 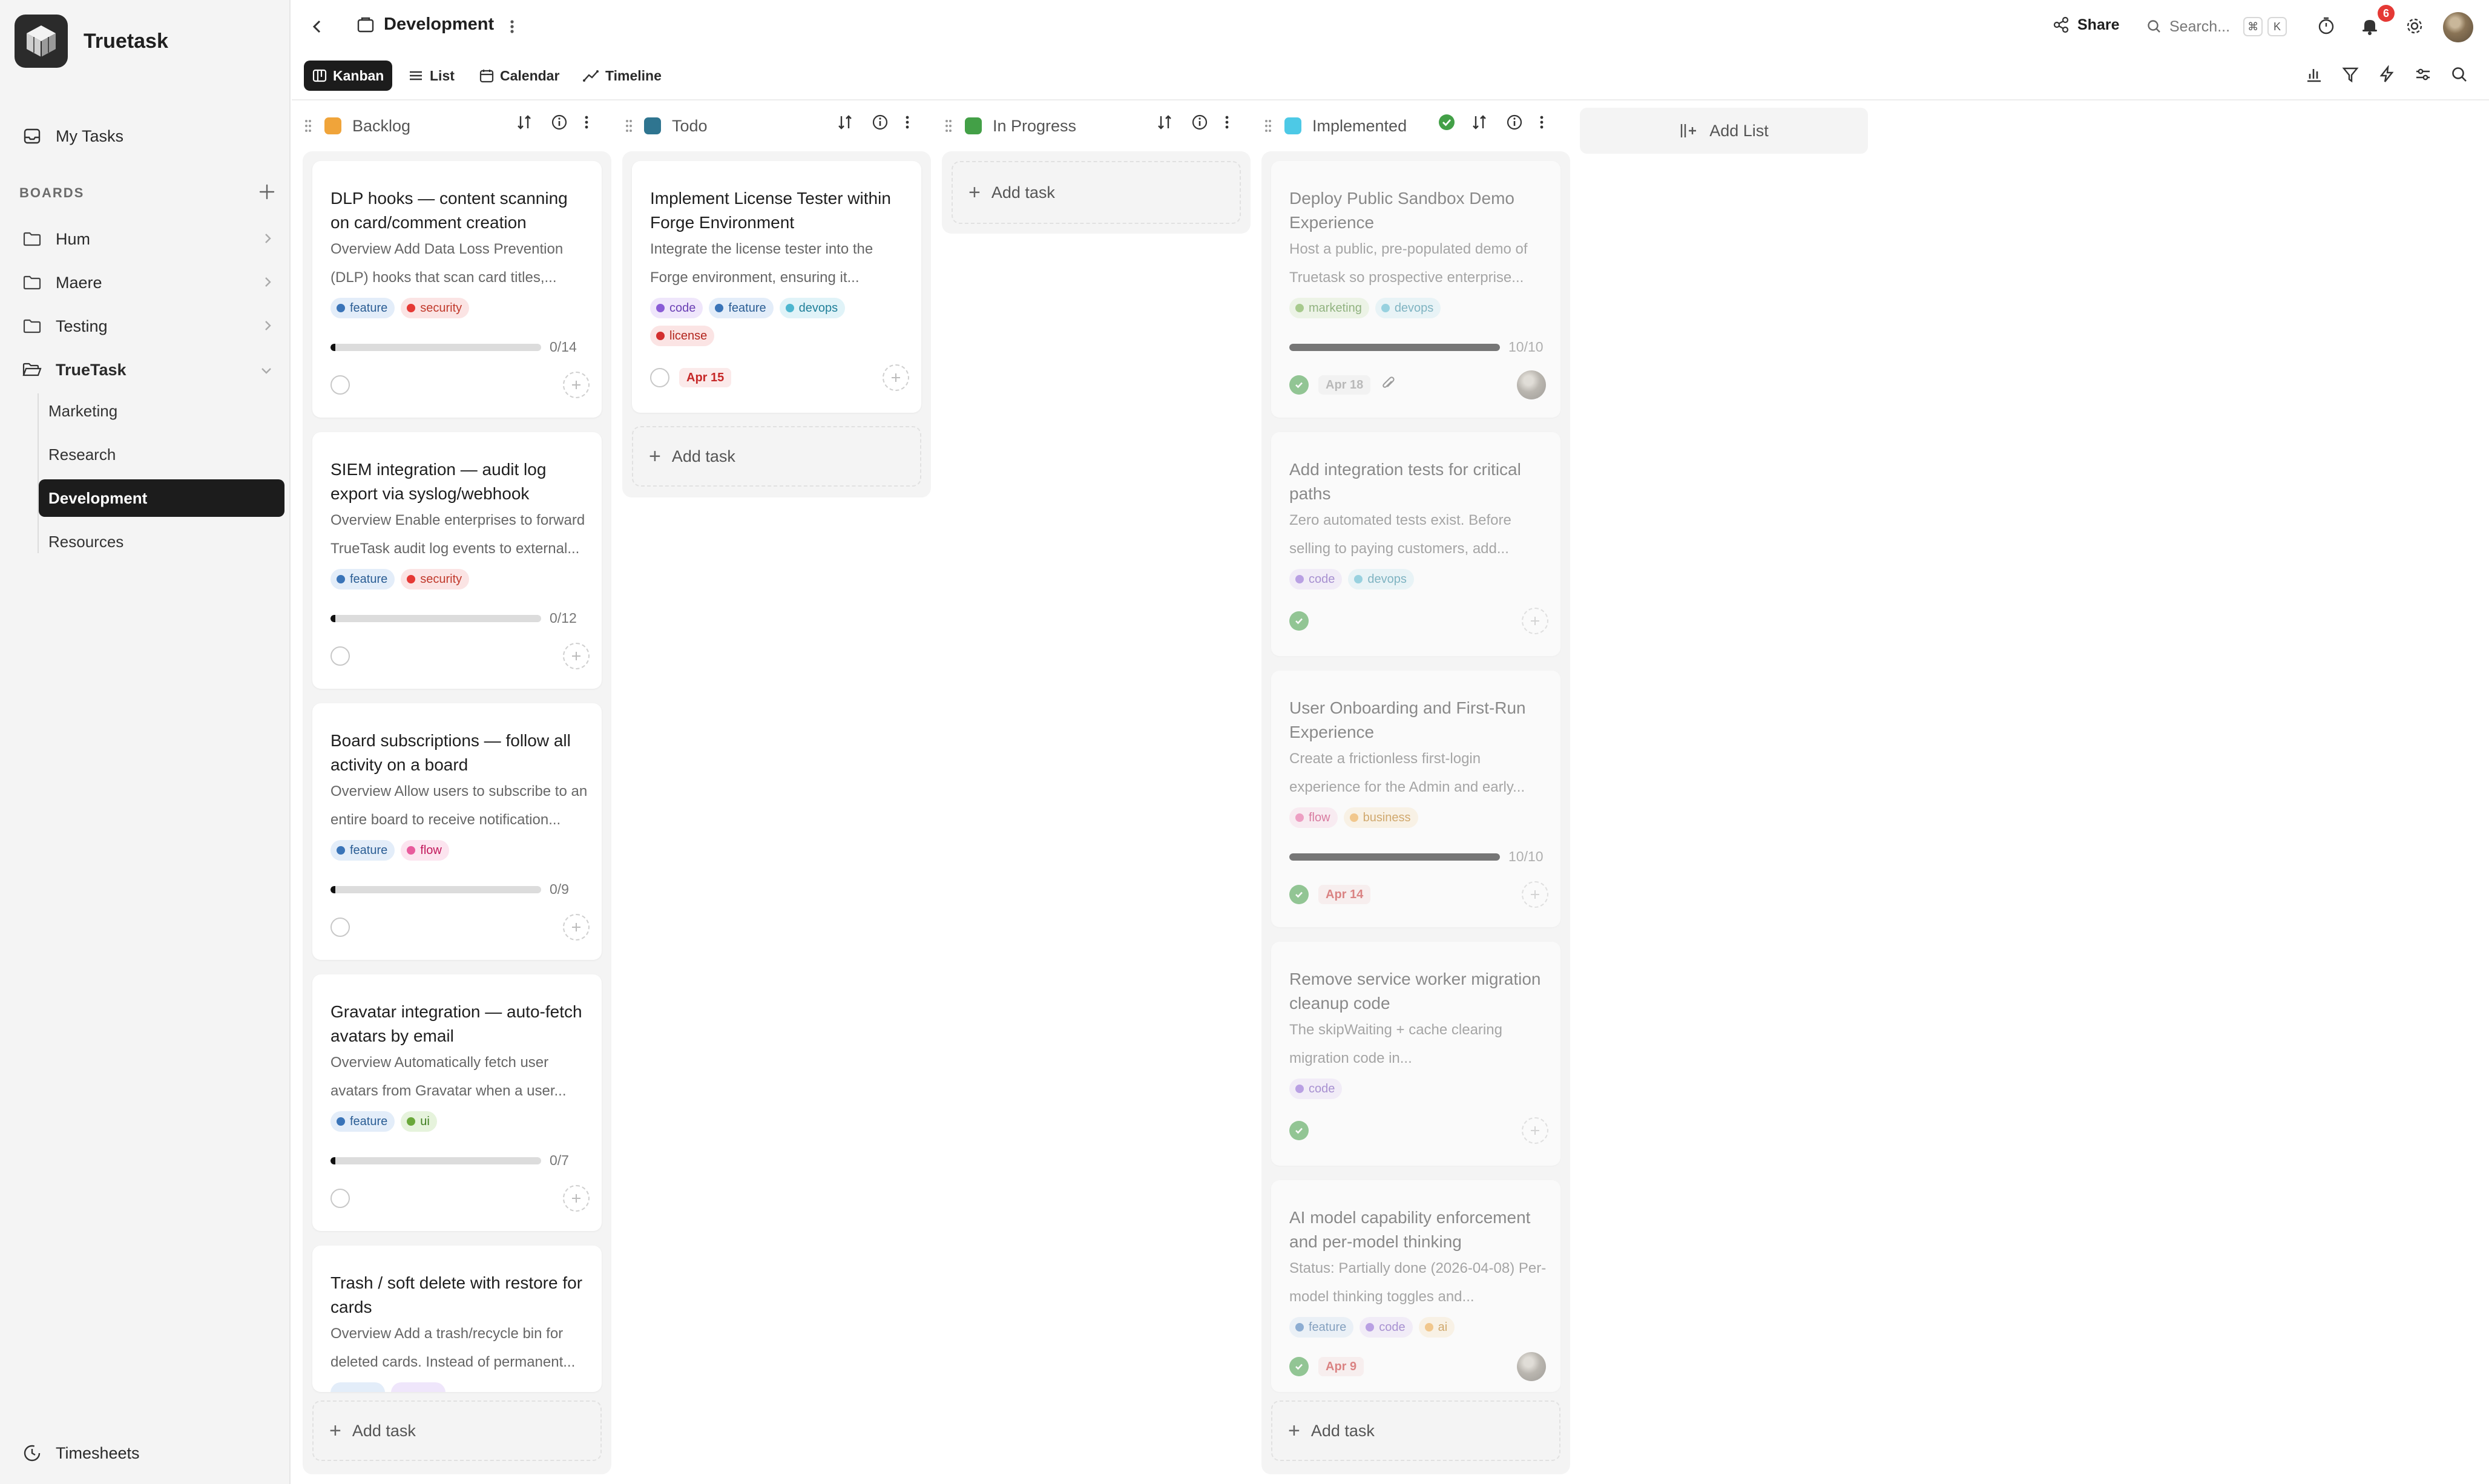 What do you see at coordinates (161, 498) in the screenshot?
I see `sidebar-item-development: Development` at bounding box center [161, 498].